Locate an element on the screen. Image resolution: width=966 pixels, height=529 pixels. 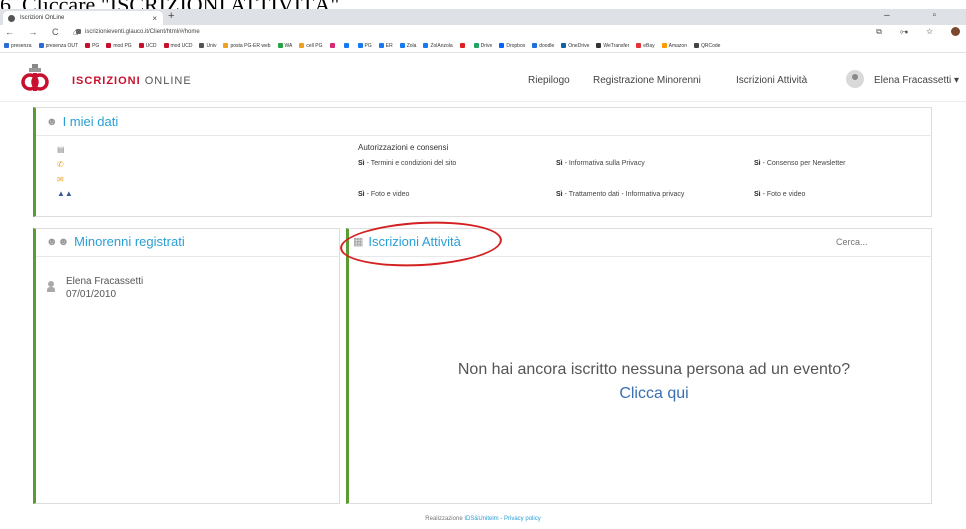
app-logo-icon is located at coordinates (35, 78).